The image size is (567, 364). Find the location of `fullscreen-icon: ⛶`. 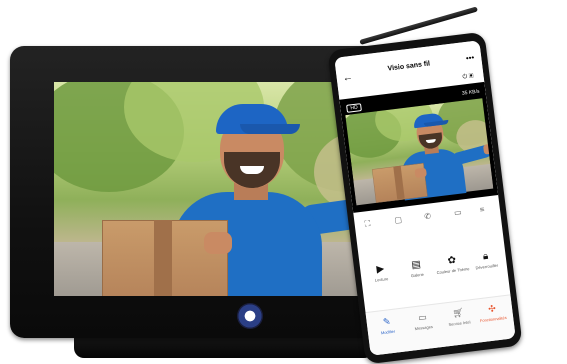

fullscreen-icon: ⛶ is located at coordinates (367, 224).